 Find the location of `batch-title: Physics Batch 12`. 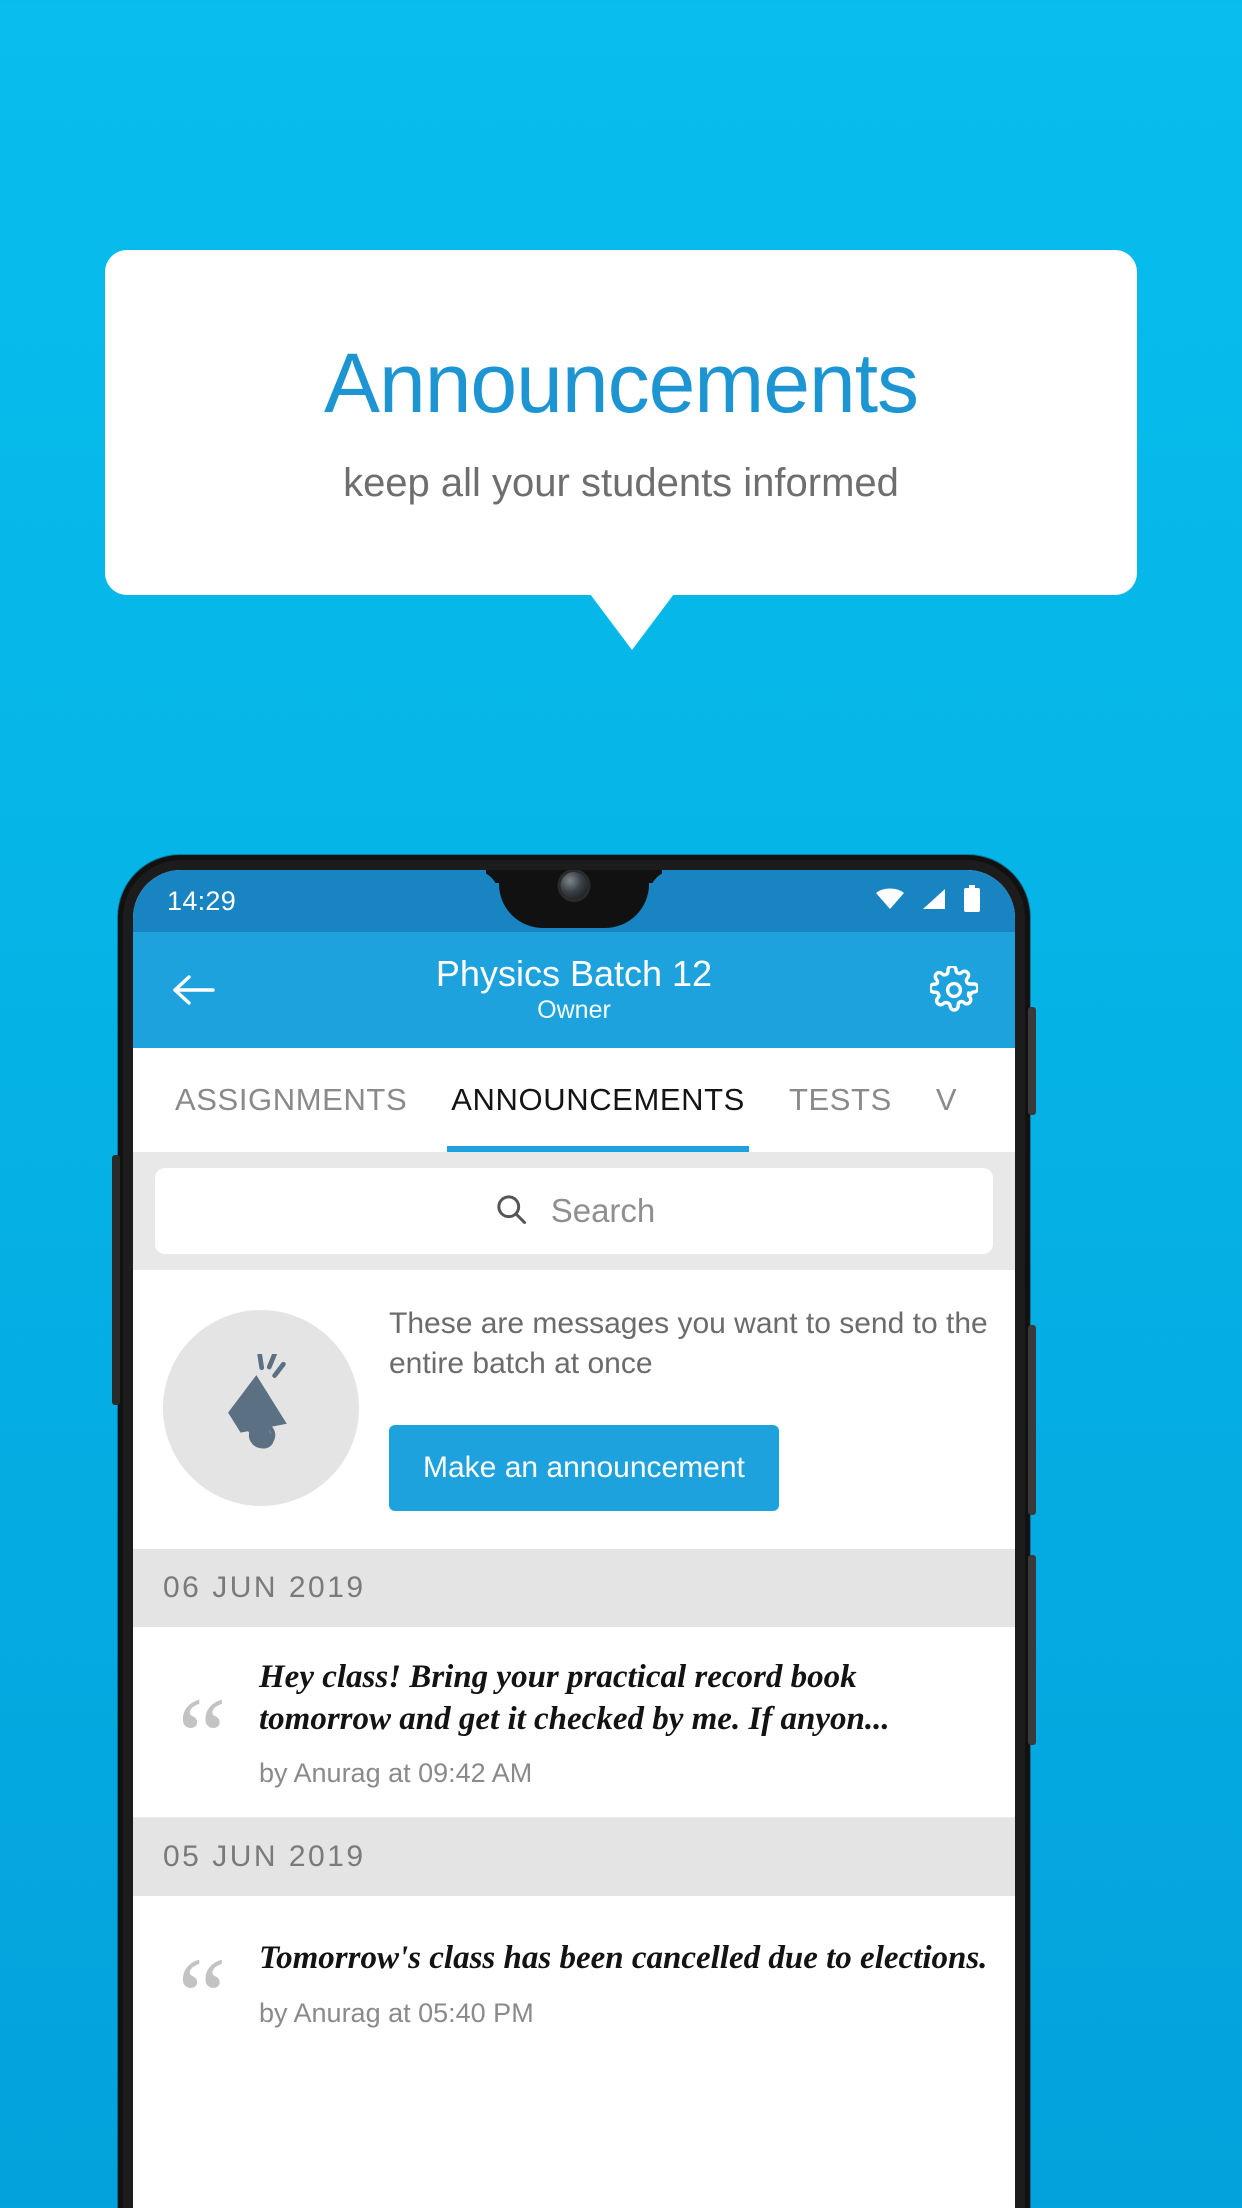

batch-title: Physics Batch 12 is located at coordinates (574, 973).